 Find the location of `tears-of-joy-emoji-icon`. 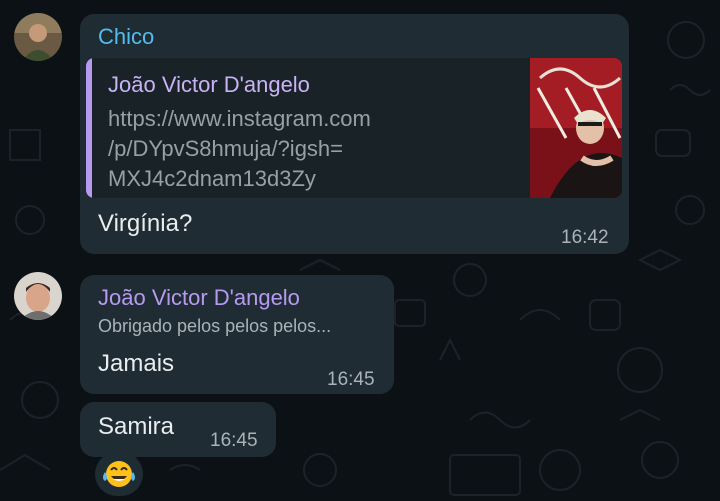

tears-of-joy-emoji-icon is located at coordinates (119, 474).